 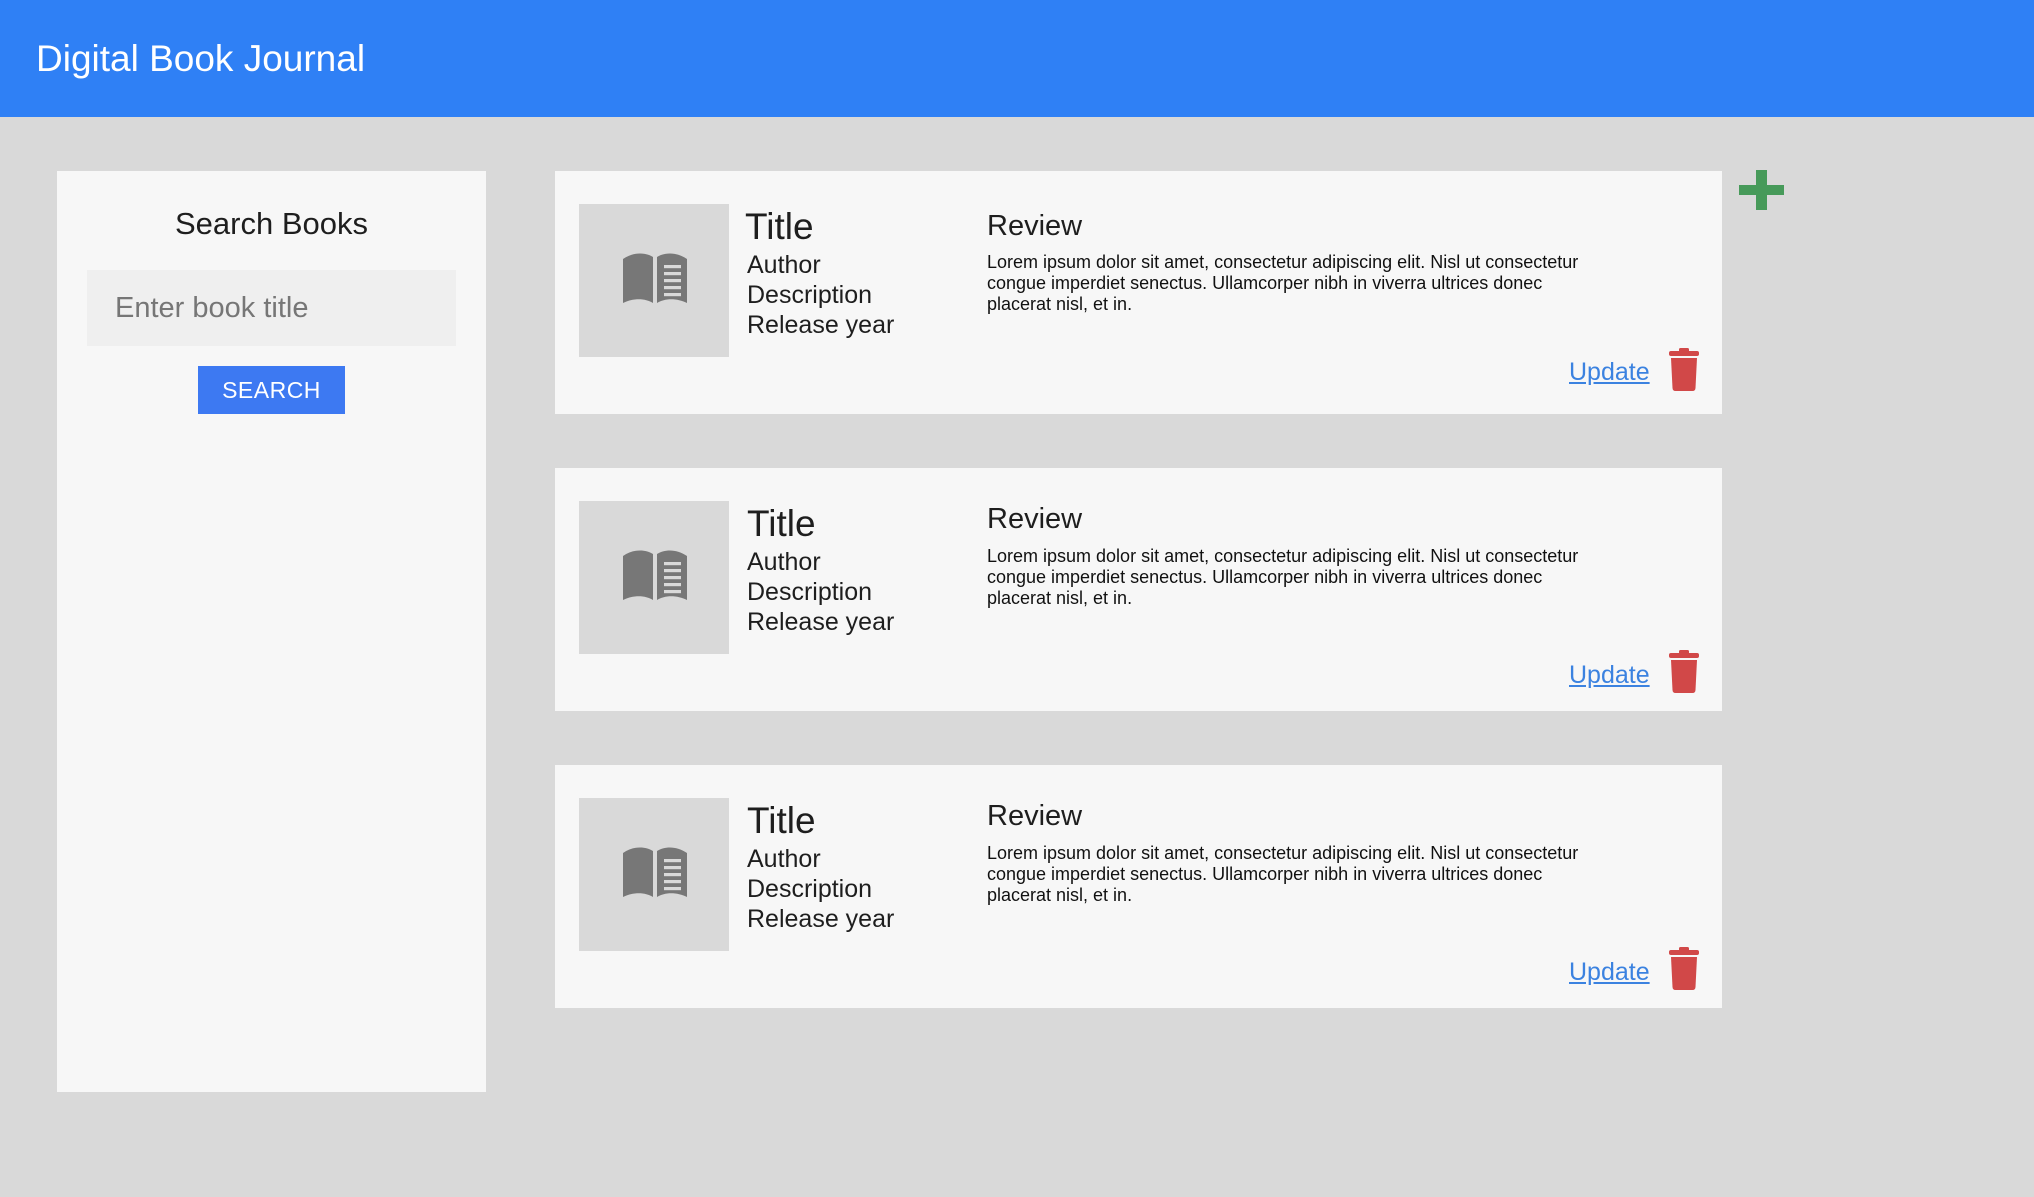 What do you see at coordinates (1017, 58) in the screenshot?
I see `app-header: Digital Book Journal` at bounding box center [1017, 58].